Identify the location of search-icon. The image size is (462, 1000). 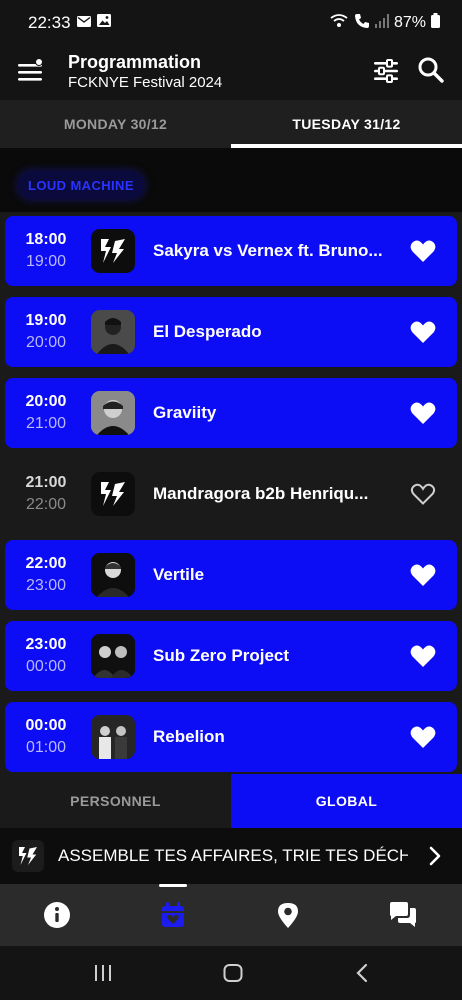
(431, 70).